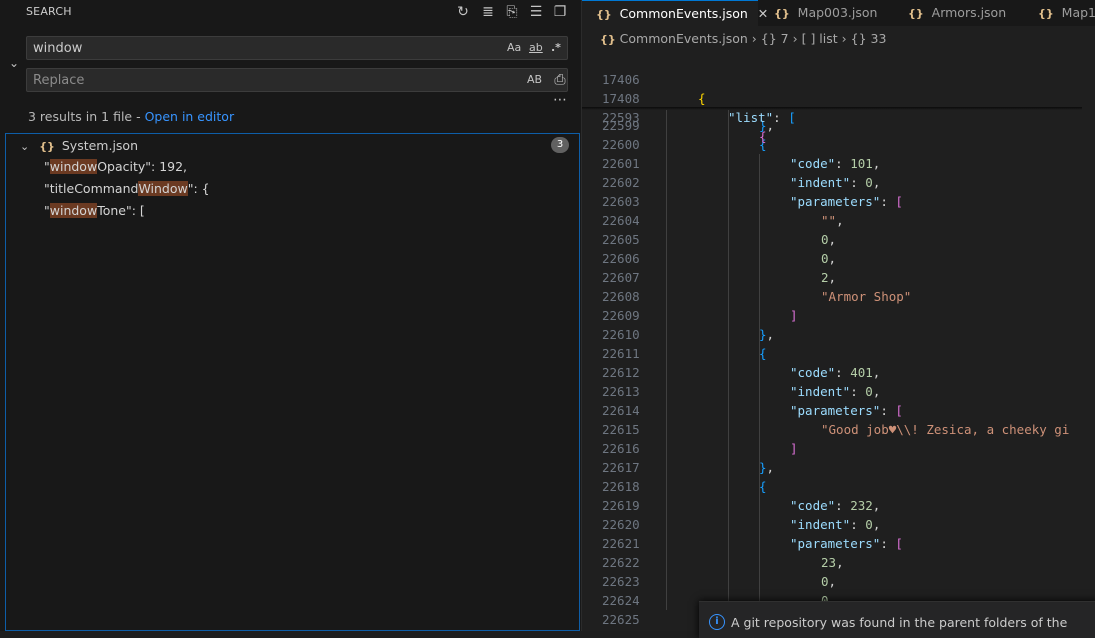 This screenshot has width=1095, height=638. What do you see at coordinates (57, 48) in the screenshot?
I see `search-input-value: window` at bounding box center [57, 48].